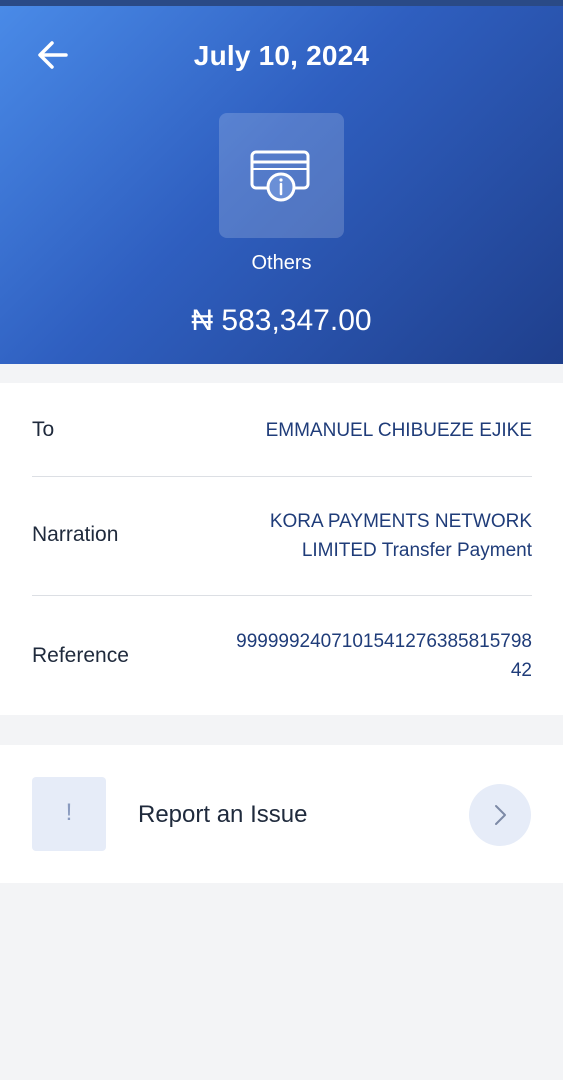  I want to click on report-issue-button, so click(500, 815).